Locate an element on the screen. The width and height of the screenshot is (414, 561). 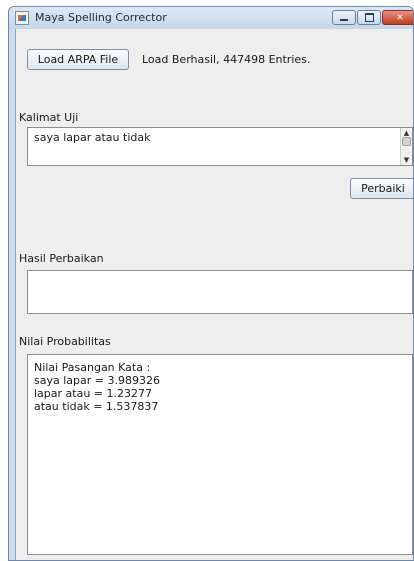
maximize-icon is located at coordinates (369, 17).